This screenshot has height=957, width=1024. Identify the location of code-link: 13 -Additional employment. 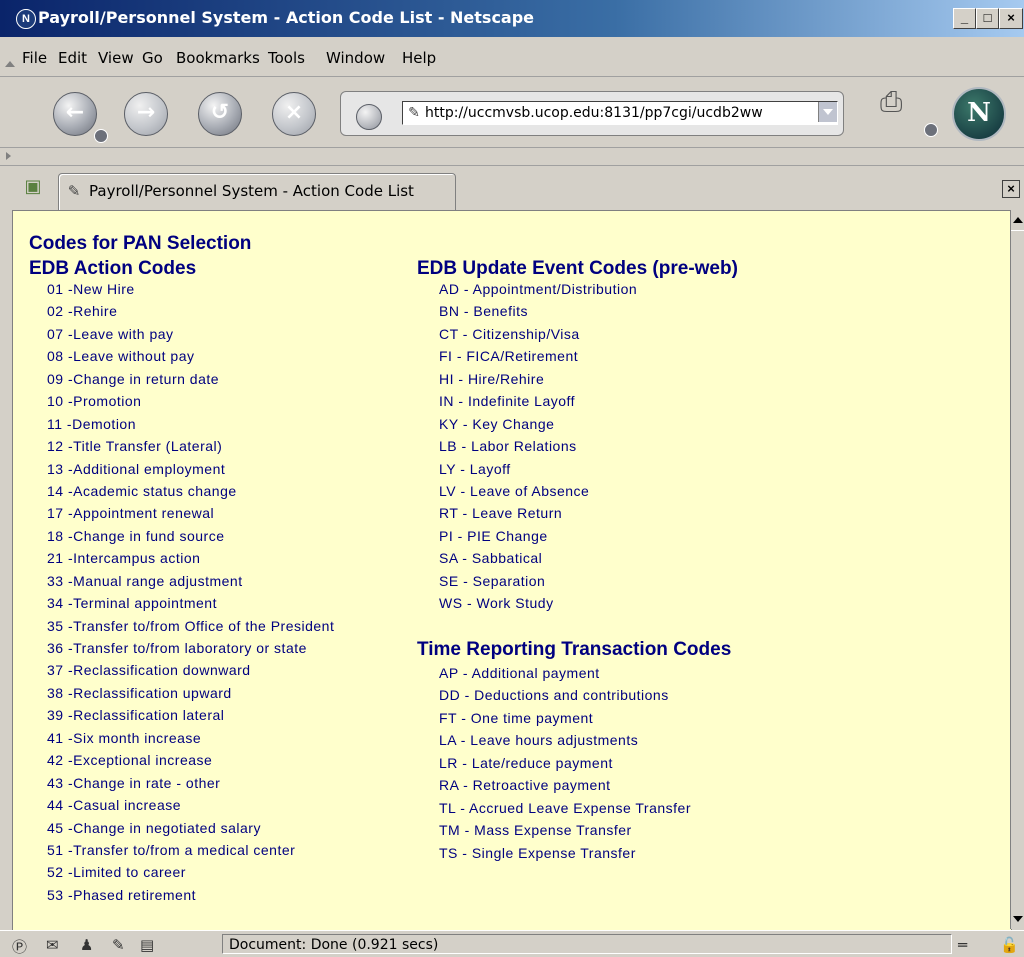
(136, 469).